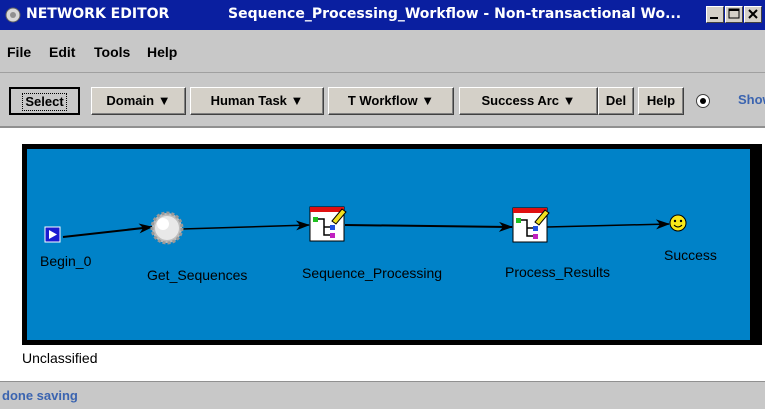  I want to click on show-radio-button, so click(703, 101).